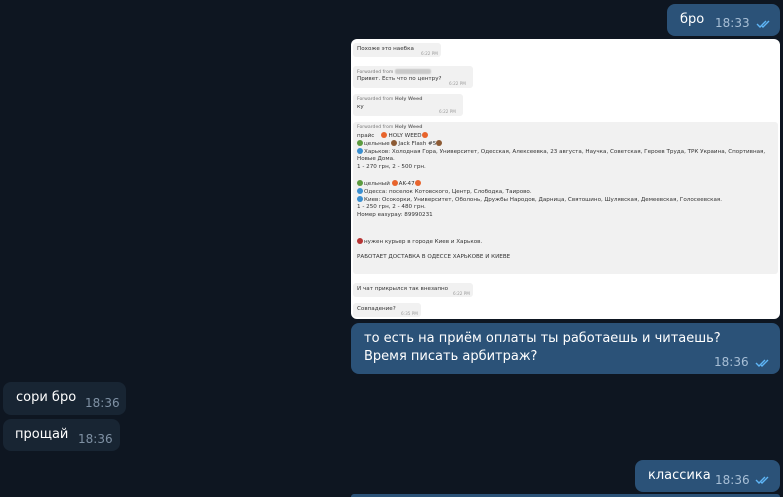 This screenshot has height=497, width=783. I want to click on screenshot-message: И чат прикрылся так внезапно 6:22 PM, so click(413, 290).